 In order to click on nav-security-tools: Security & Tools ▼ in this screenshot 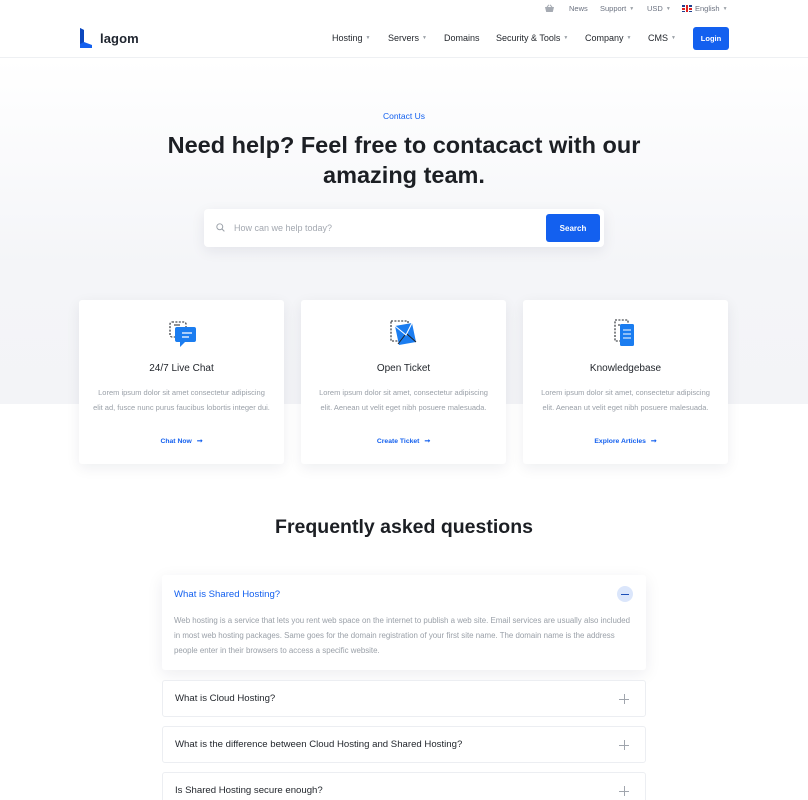, I will do `click(532, 38)`.